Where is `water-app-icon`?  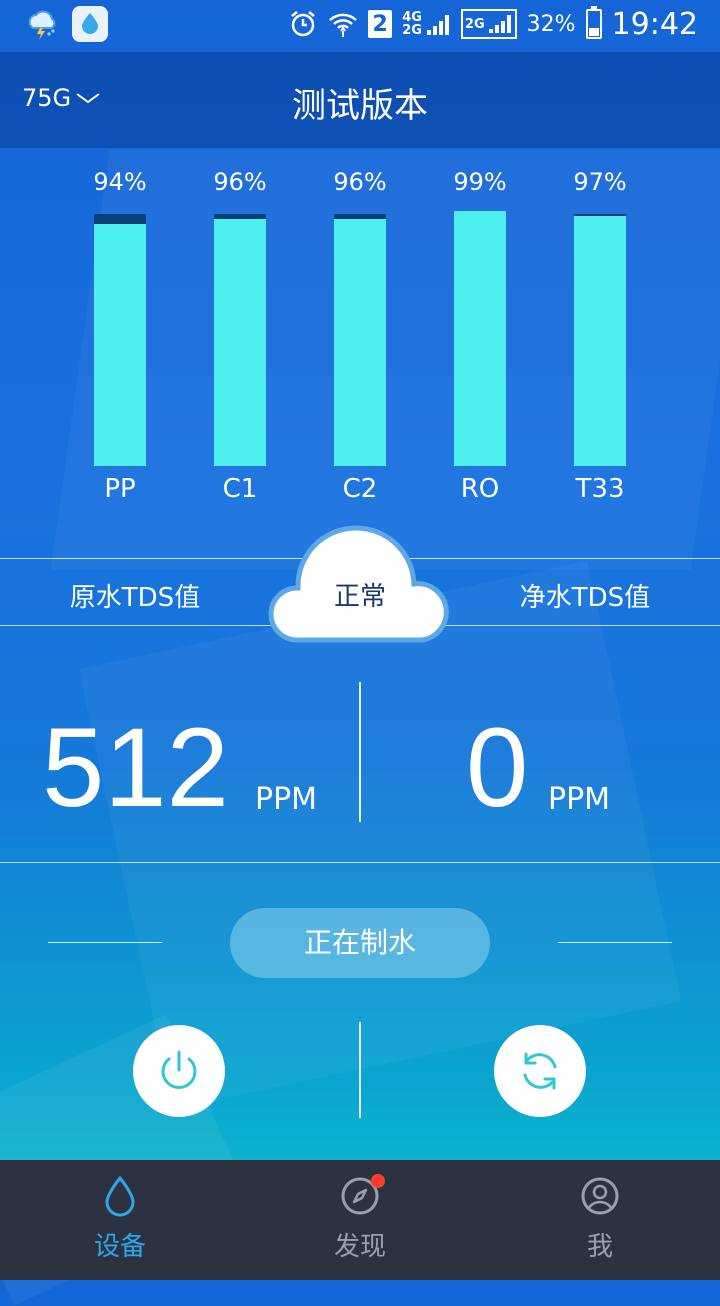 water-app-icon is located at coordinates (90, 24).